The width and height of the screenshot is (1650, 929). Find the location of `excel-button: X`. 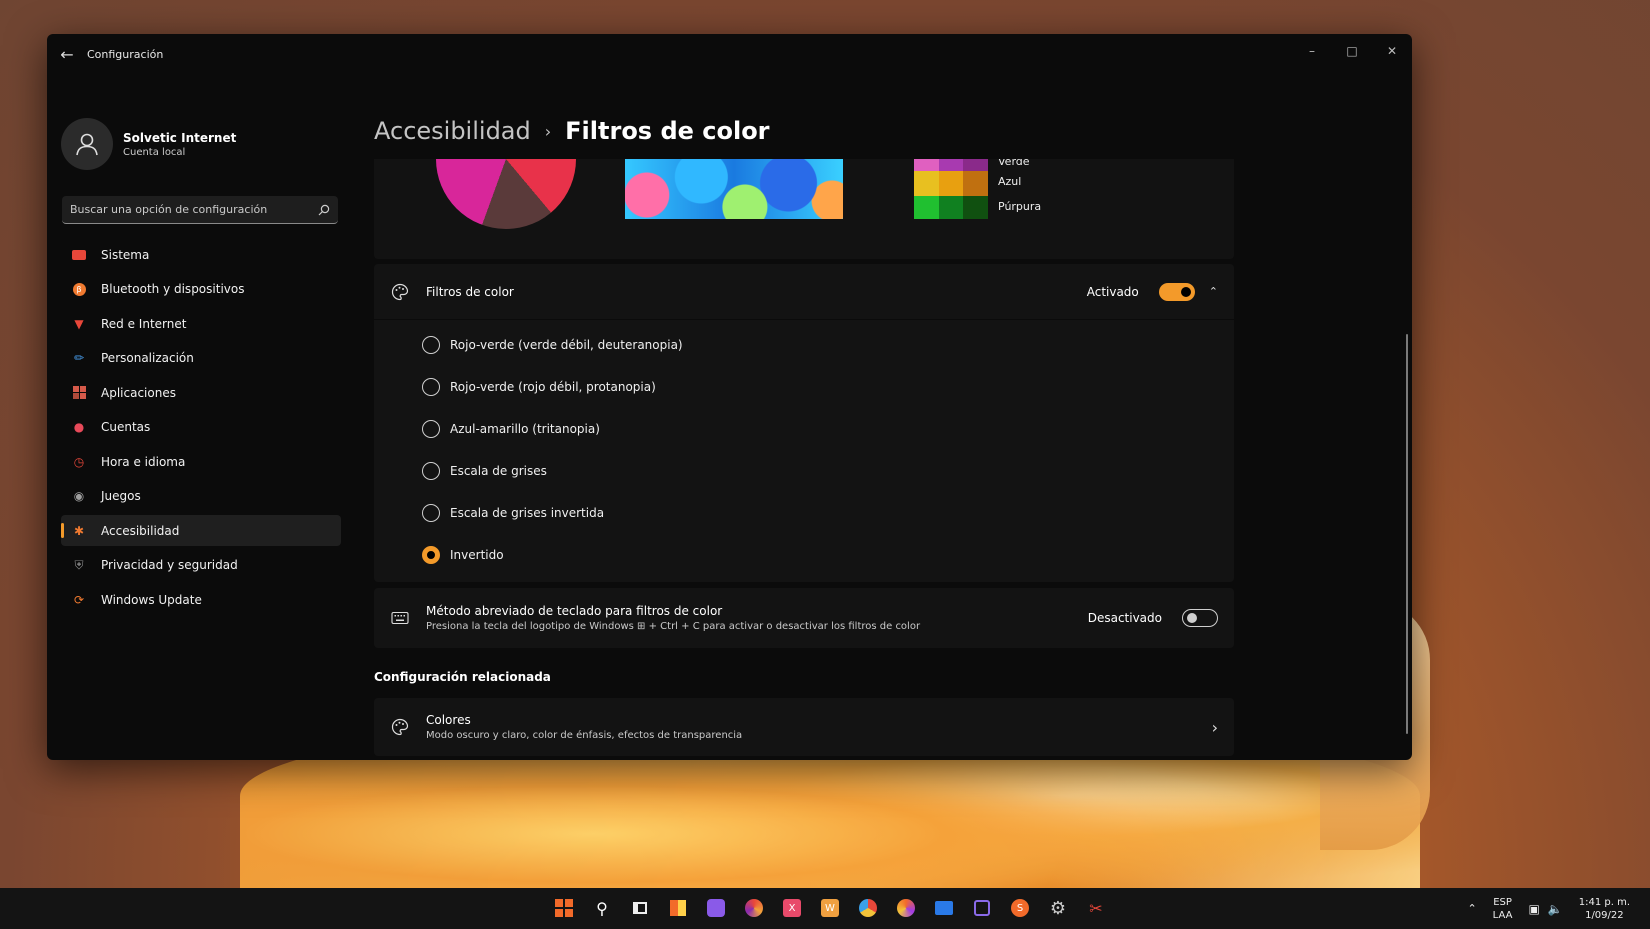

excel-button: X is located at coordinates (792, 908).